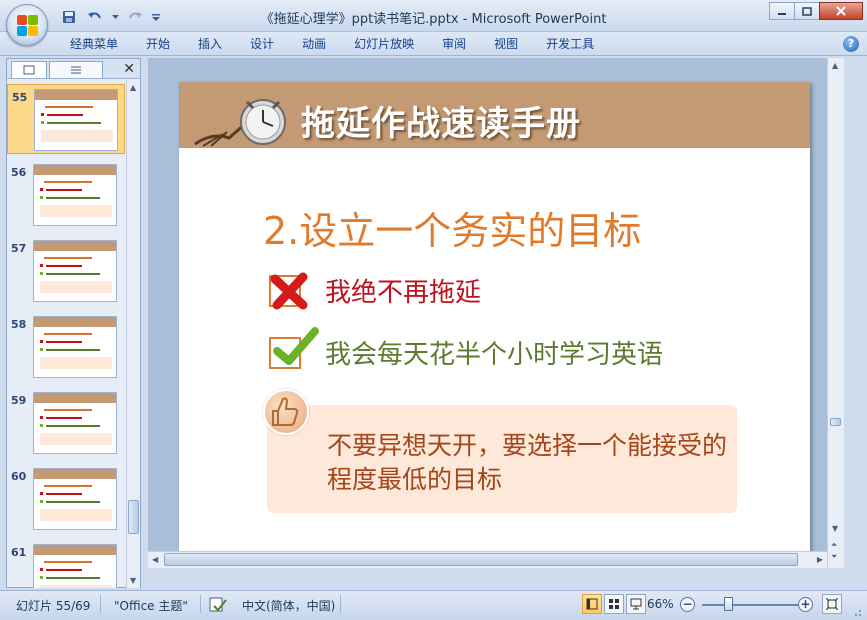  I want to click on spell-check-icon, so click(218, 605).